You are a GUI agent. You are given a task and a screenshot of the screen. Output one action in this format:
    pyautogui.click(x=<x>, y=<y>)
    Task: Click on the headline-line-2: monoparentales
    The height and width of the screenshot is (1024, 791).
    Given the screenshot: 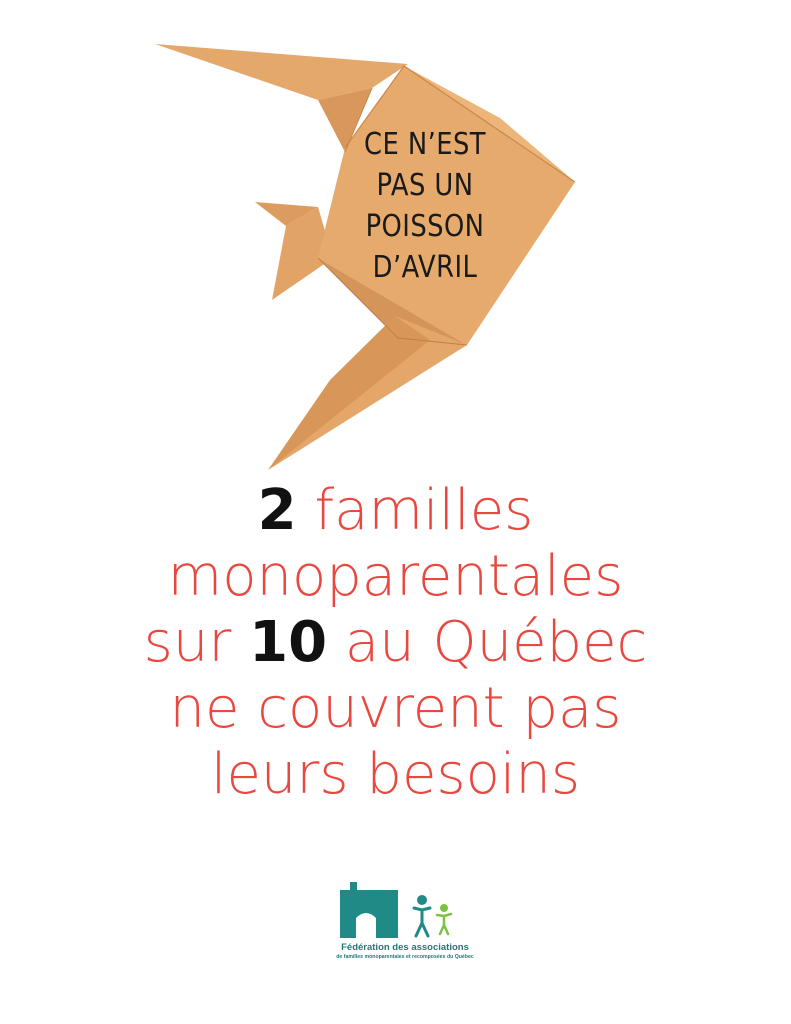 What is the action you would take?
    pyautogui.click(x=395, y=576)
    